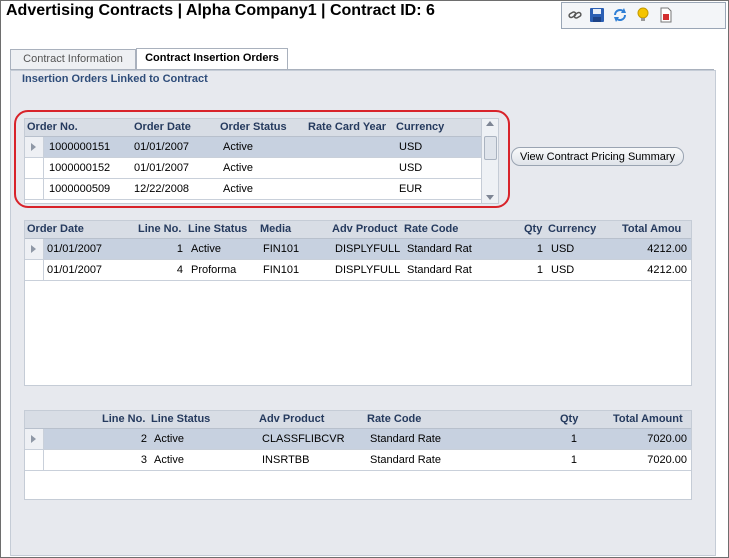  Describe the element at coordinates (620, 15) in the screenshot. I see `refresh-icon` at that location.